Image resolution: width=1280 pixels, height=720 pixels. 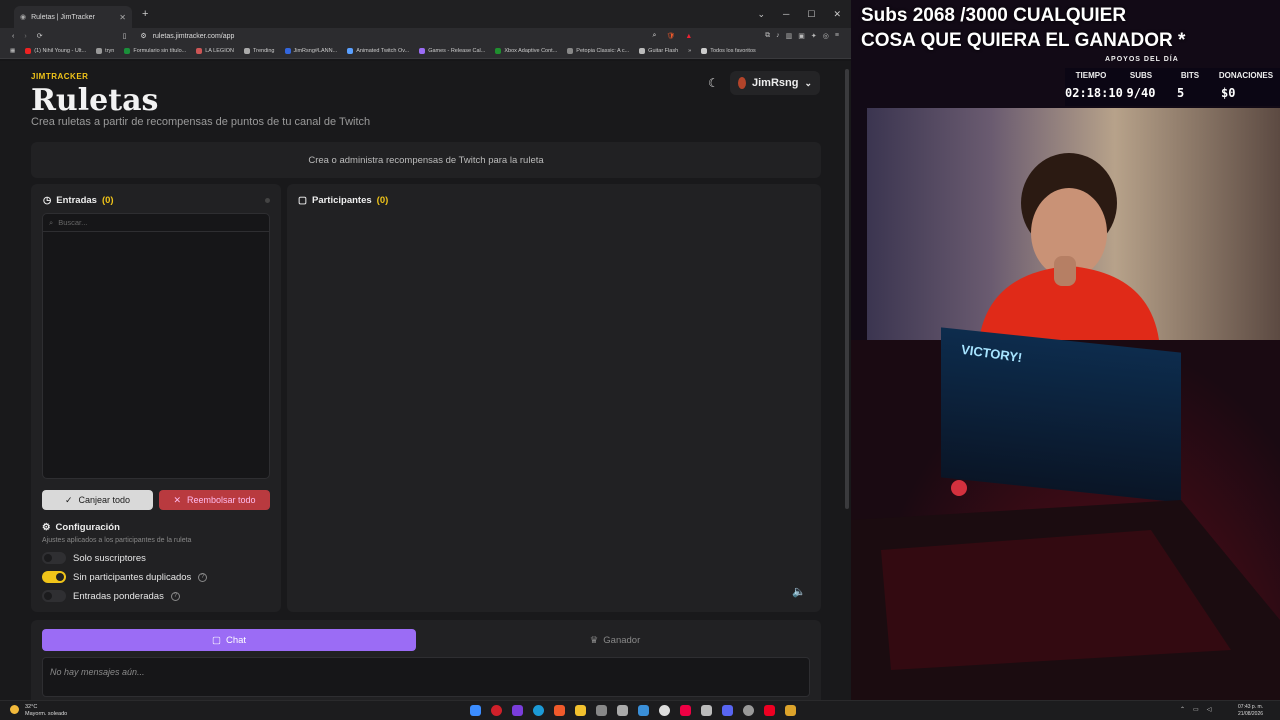 What do you see at coordinates (615, 640) in the screenshot?
I see `tab-winner: ♛ Ganador` at bounding box center [615, 640].